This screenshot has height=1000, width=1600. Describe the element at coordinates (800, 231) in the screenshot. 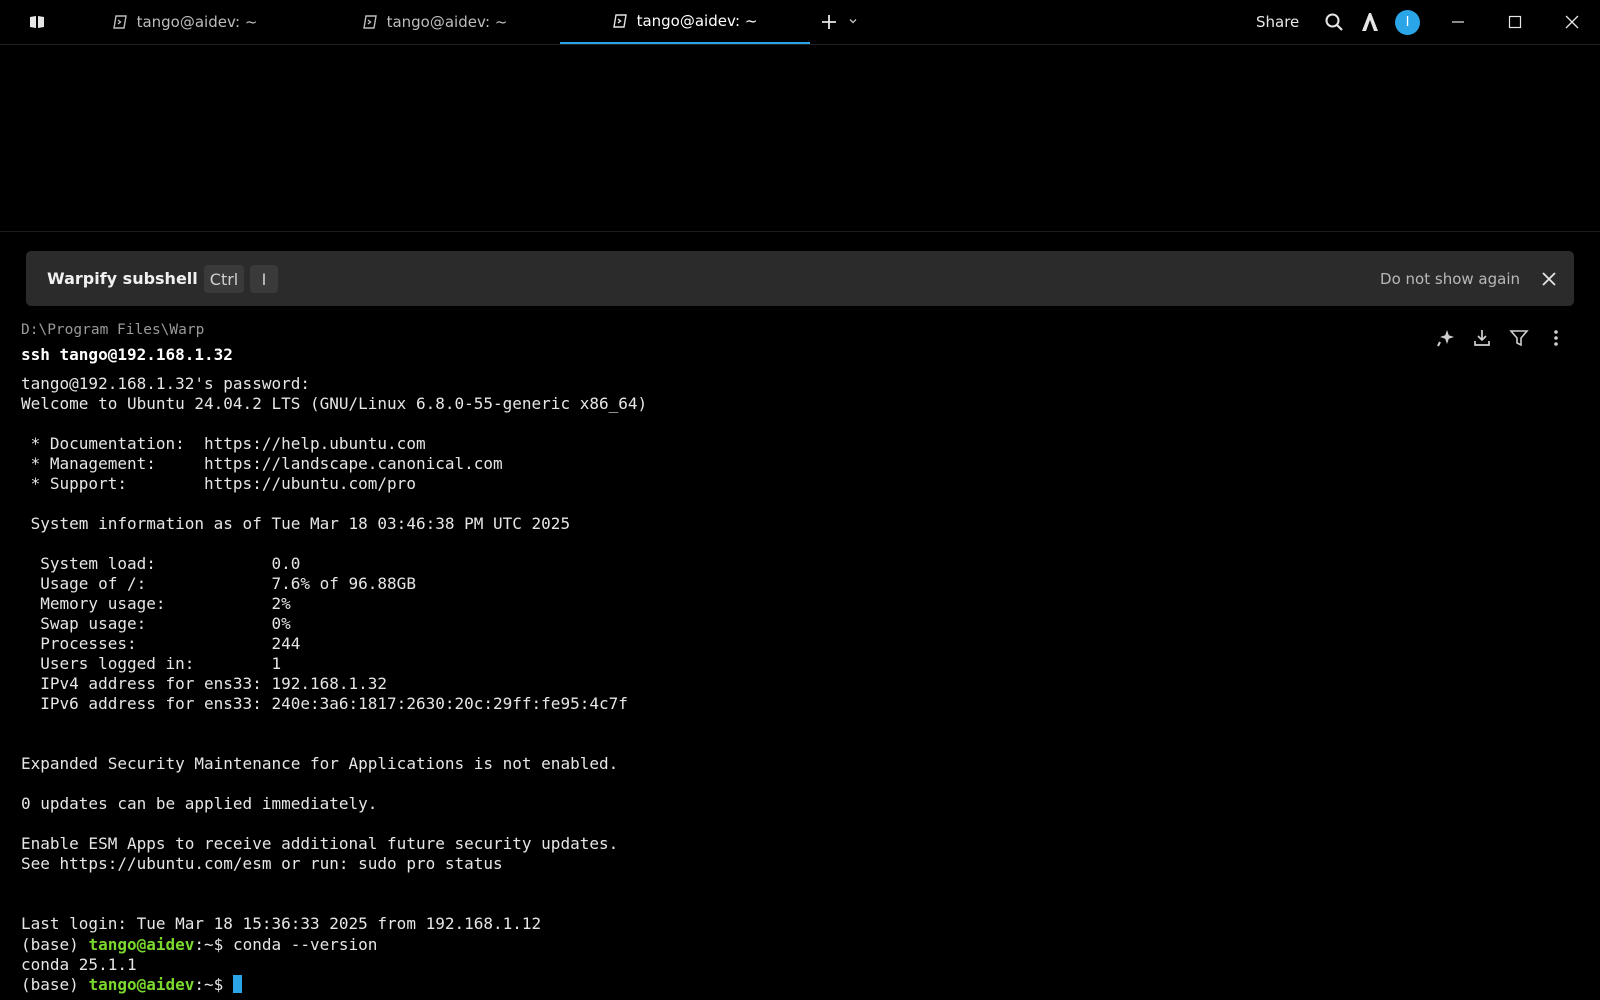

I see `divider` at that location.